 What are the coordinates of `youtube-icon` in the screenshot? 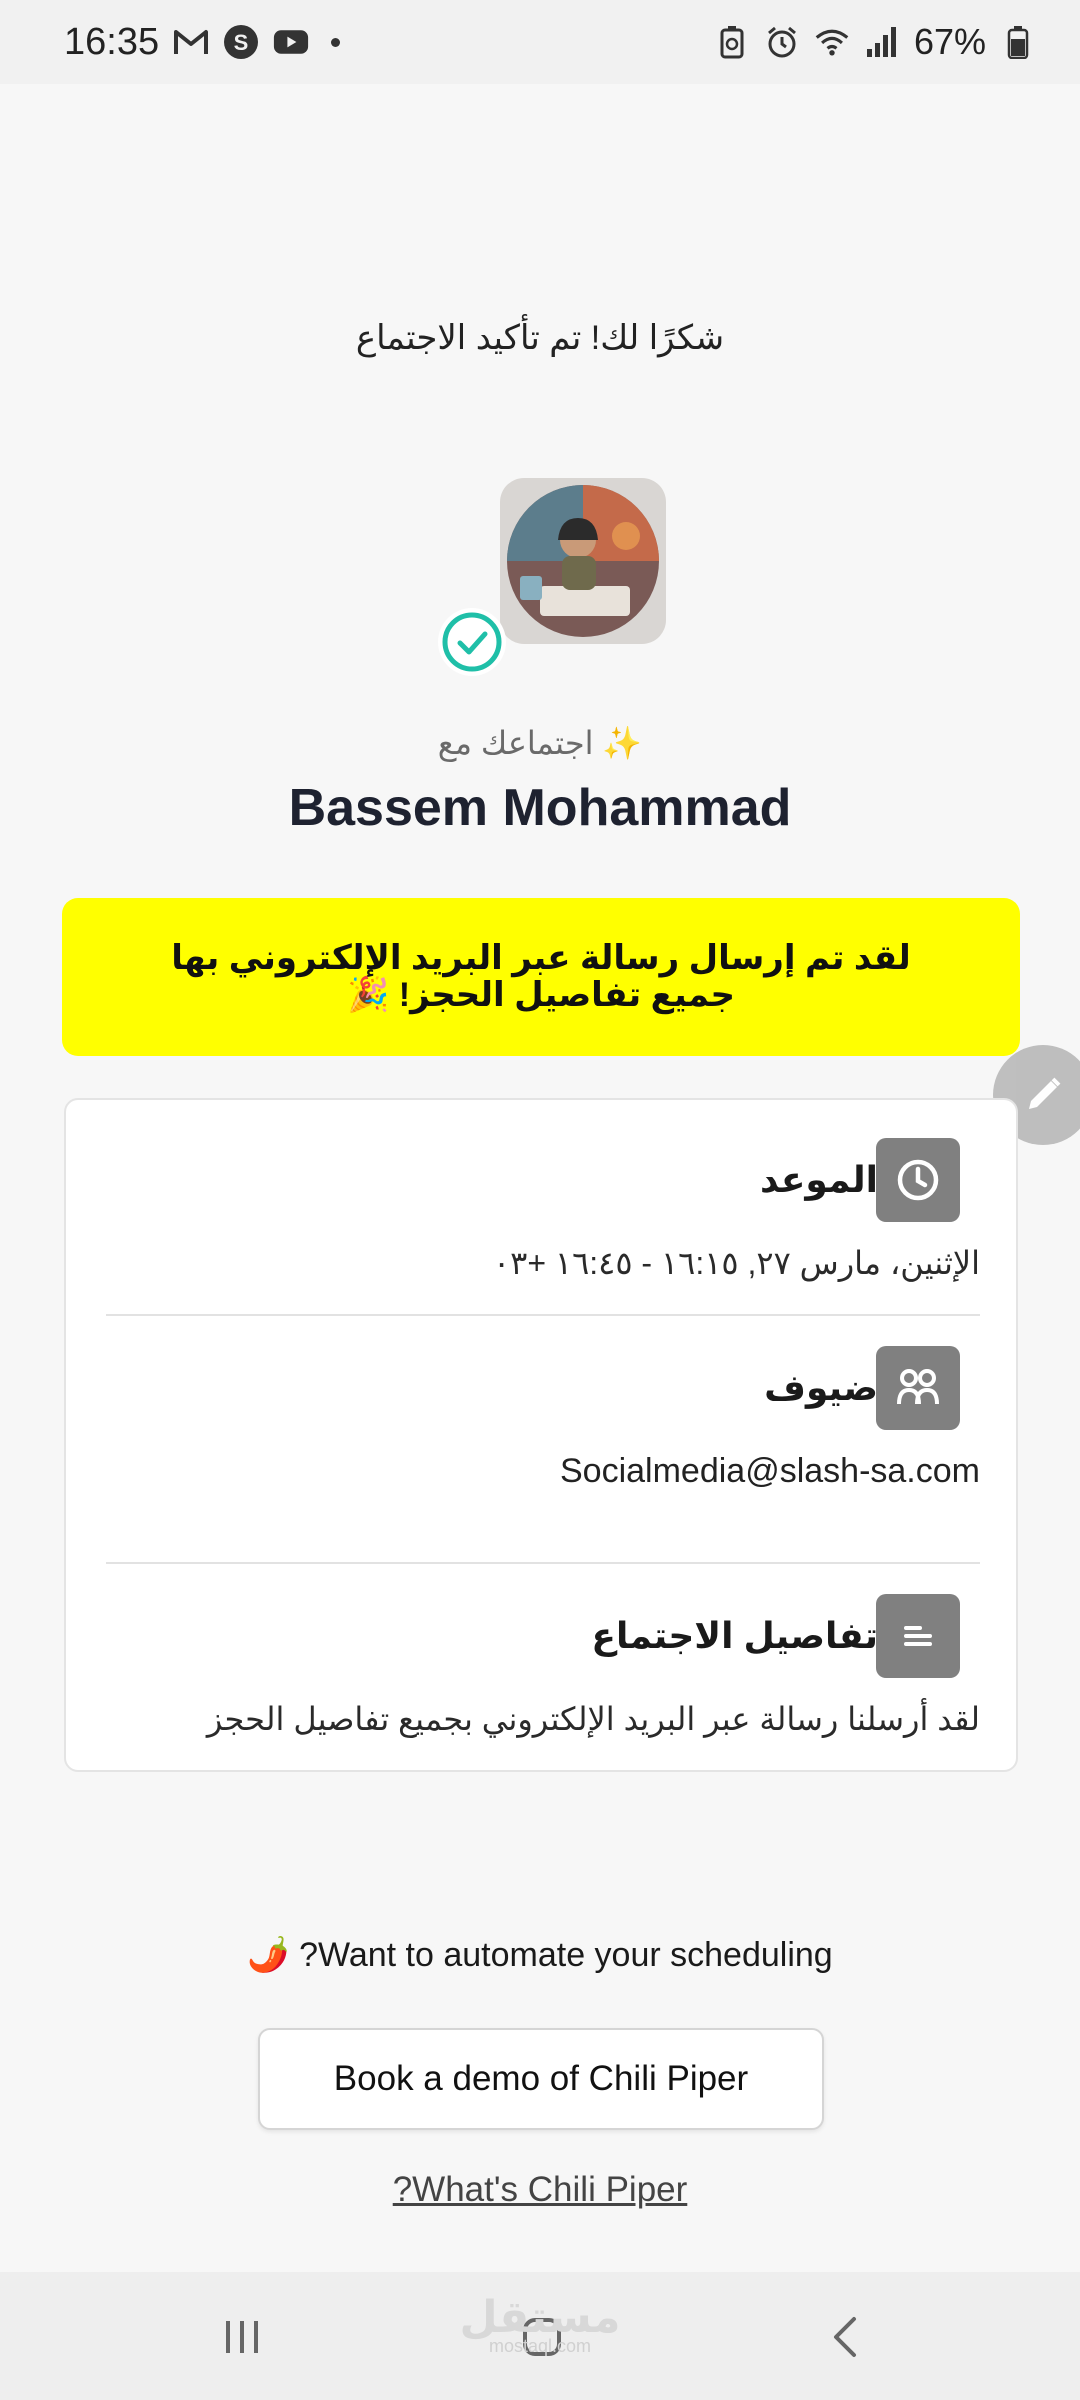 It's located at (291, 42).